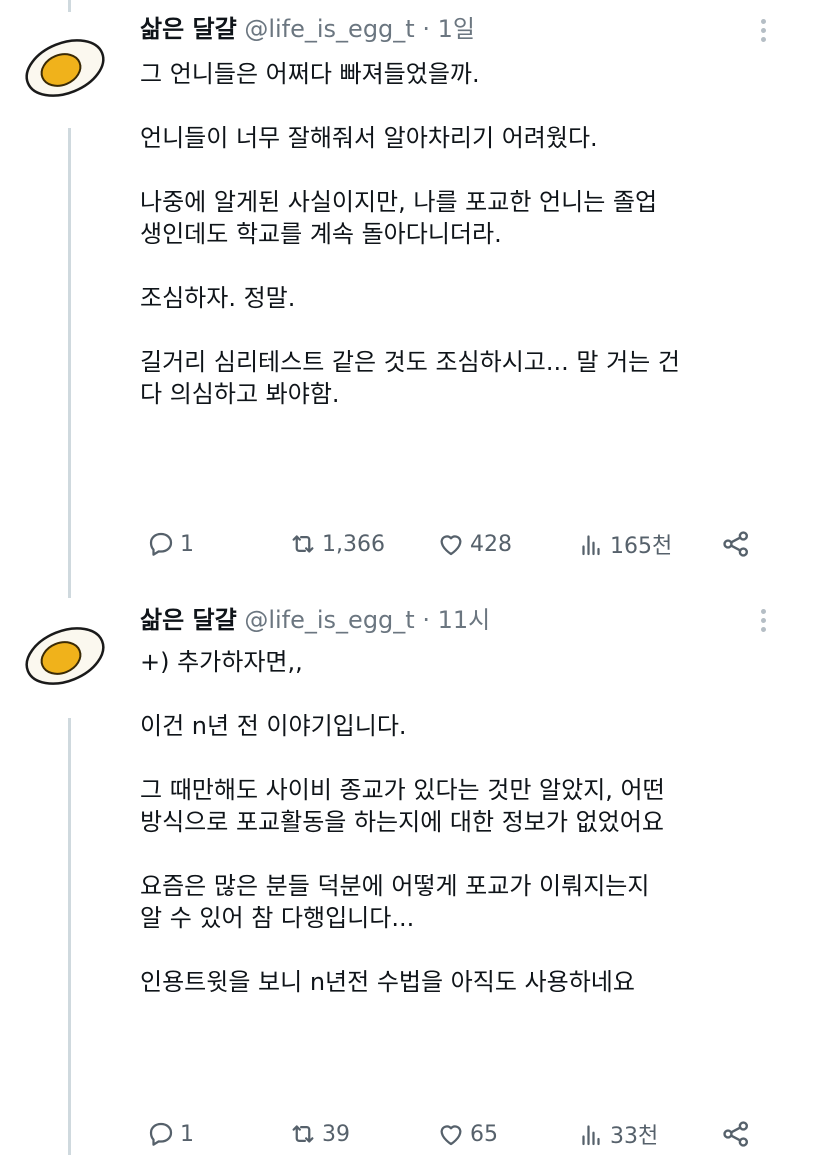 The image size is (813, 1155). Describe the element at coordinates (310, 74) in the screenshot. I see `text-line: 그 언니들은 어쩌다 빠져들었을까.` at that location.